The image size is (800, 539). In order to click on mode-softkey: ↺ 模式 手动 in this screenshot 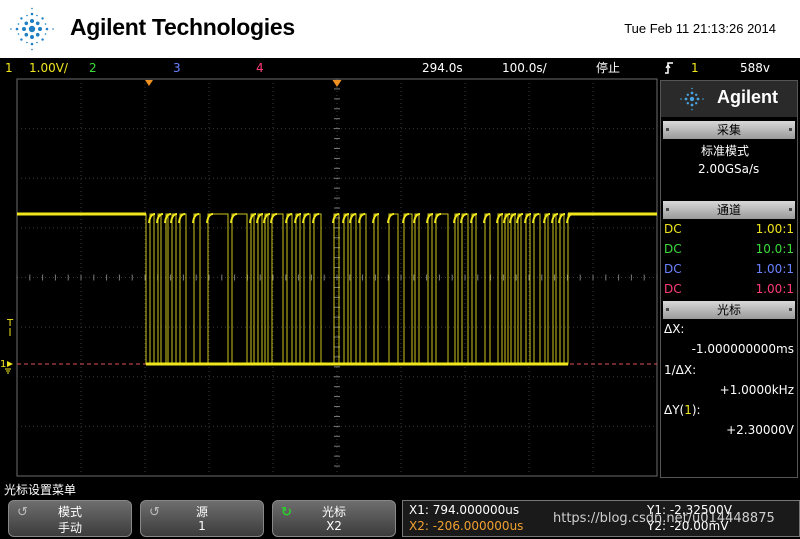, I will do `click(70, 518)`.